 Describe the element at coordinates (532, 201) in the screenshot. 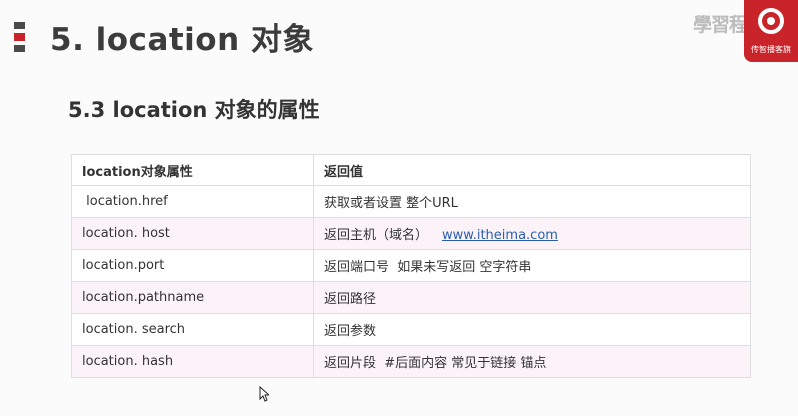

I see `value-cell: 获取或者设置 整个URL` at that location.